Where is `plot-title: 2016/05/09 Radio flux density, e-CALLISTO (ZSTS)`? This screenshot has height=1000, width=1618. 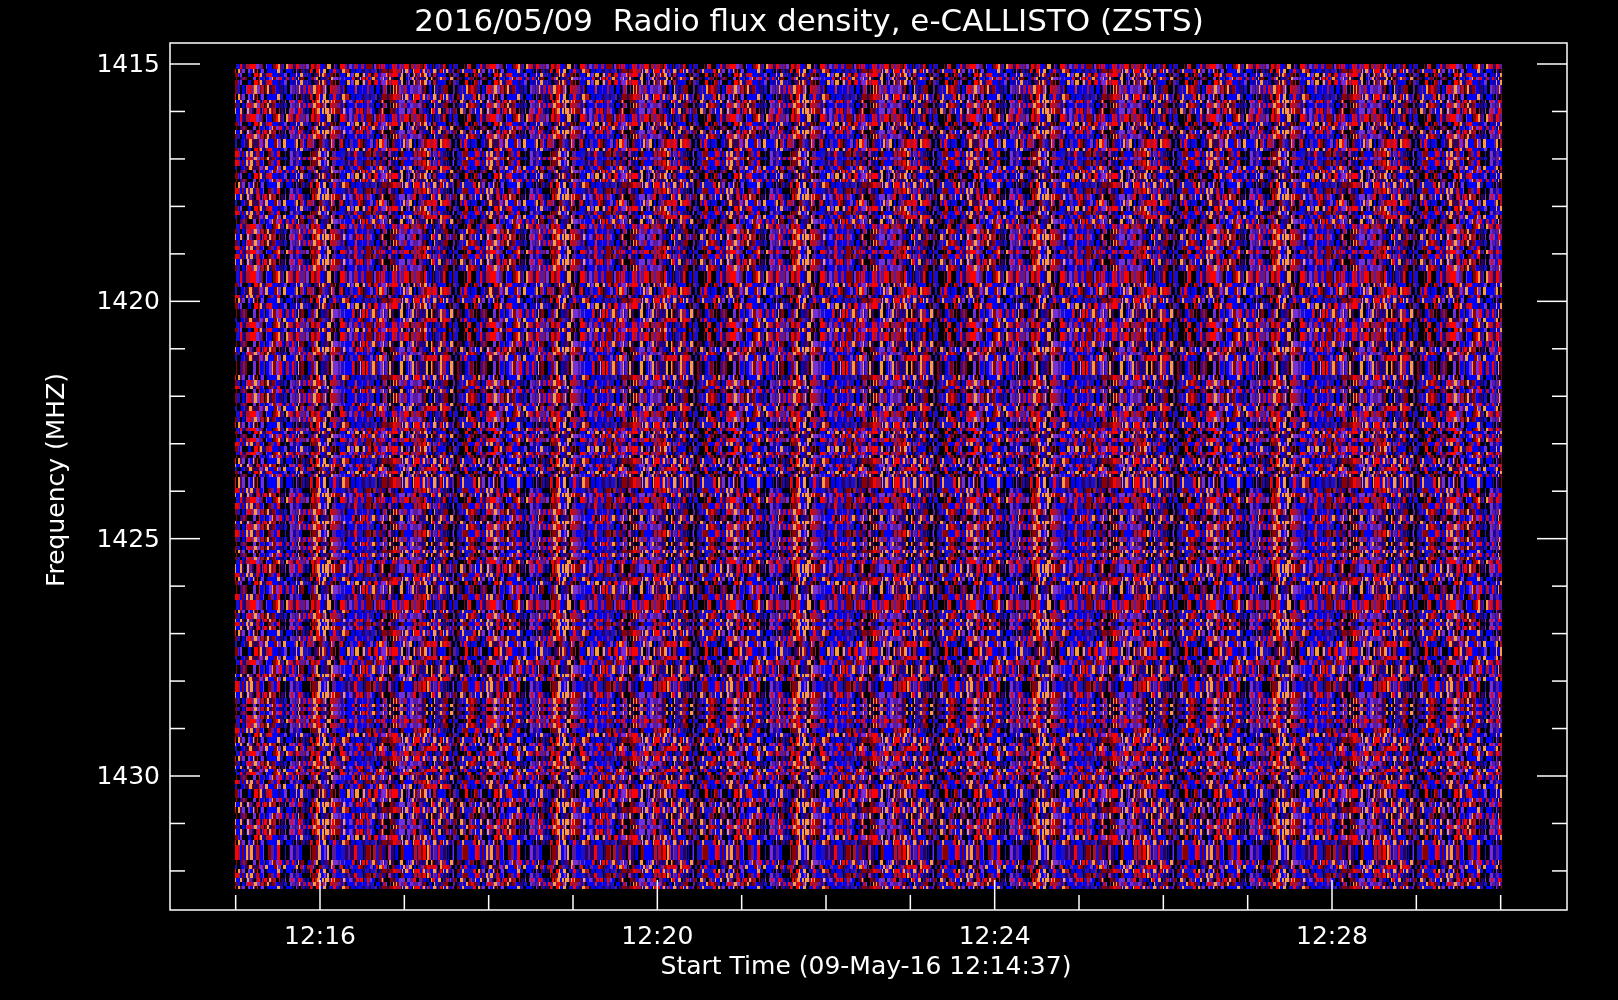 plot-title: 2016/05/09 Radio flux density, e-CALLISTO (ZSTS) is located at coordinates (809, 20).